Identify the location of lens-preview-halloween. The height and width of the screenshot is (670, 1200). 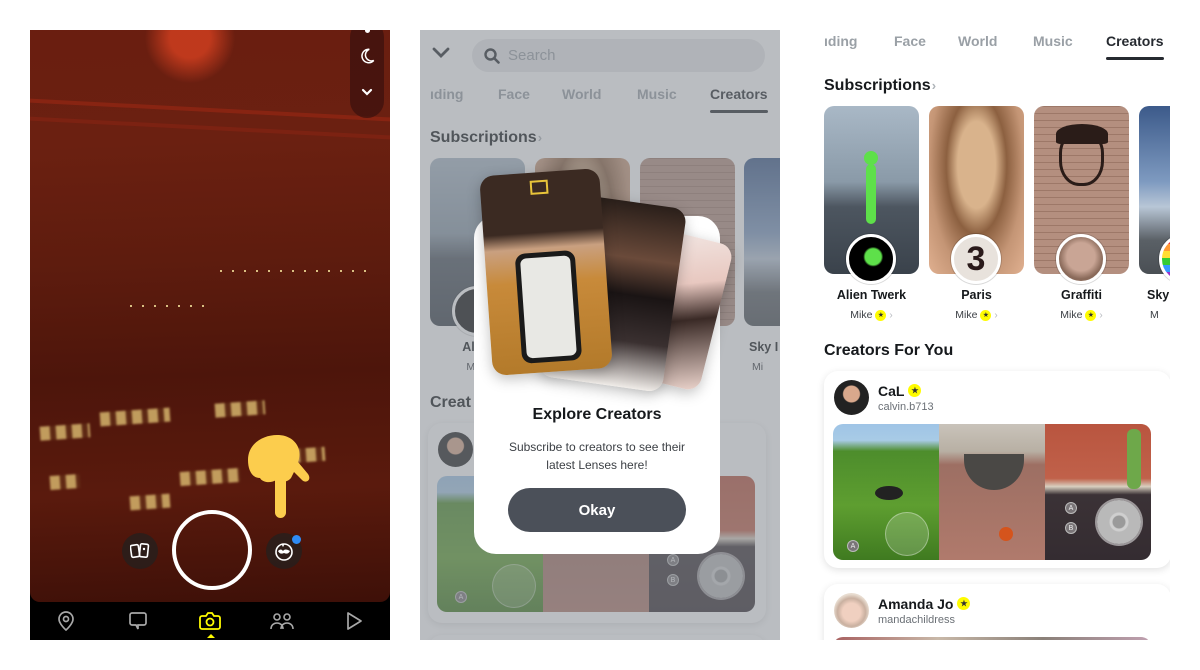
(992, 492).